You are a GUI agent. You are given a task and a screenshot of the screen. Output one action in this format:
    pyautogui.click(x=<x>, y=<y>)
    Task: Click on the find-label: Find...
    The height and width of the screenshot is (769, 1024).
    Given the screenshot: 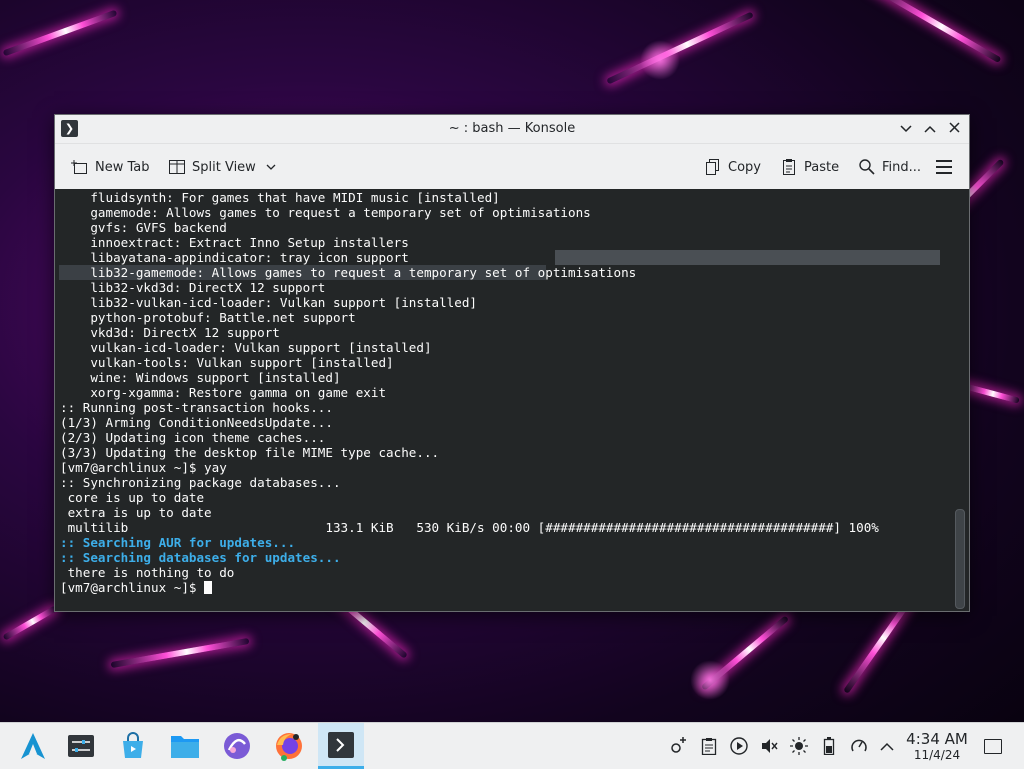 What is the action you would take?
    pyautogui.click(x=902, y=167)
    